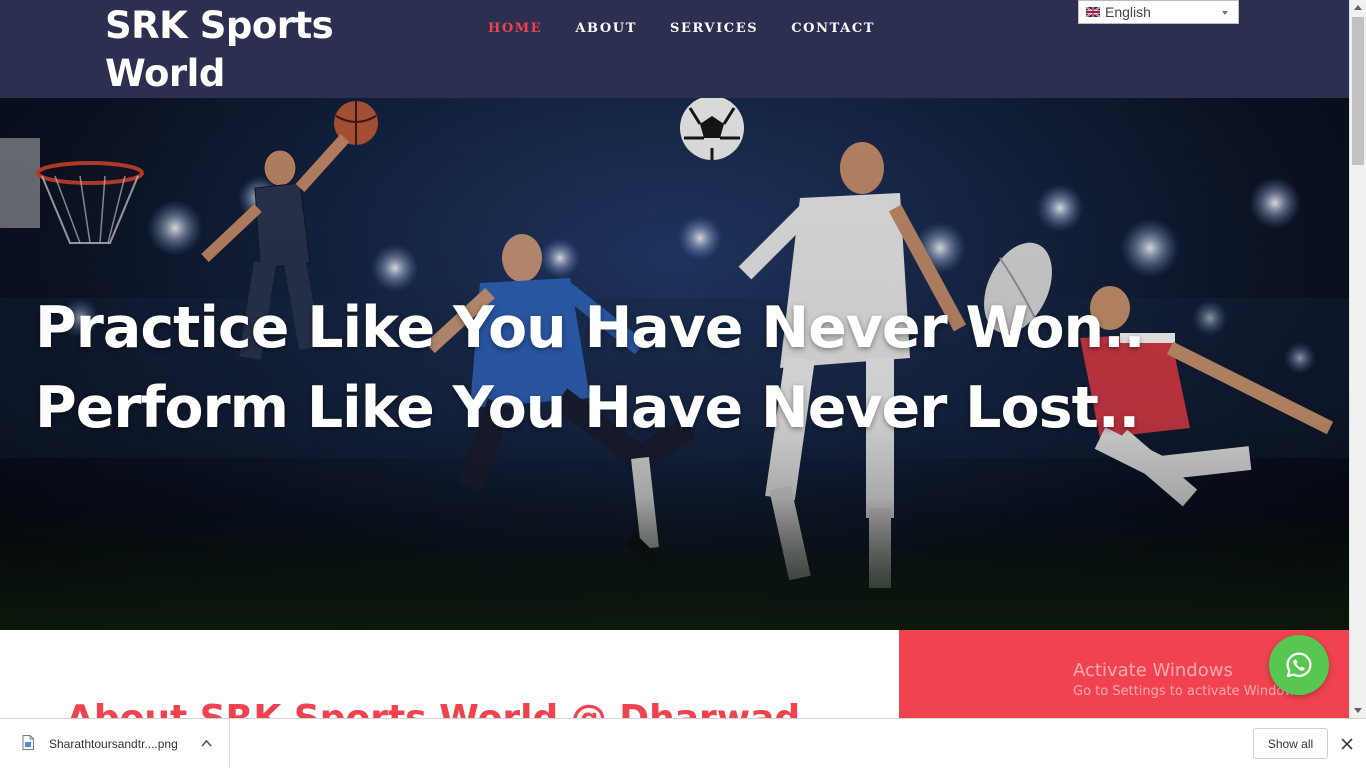 This screenshot has width=1366, height=768. I want to click on activate-windows-subtitle: Go to Settings to activate Windows., so click(1189, 691).